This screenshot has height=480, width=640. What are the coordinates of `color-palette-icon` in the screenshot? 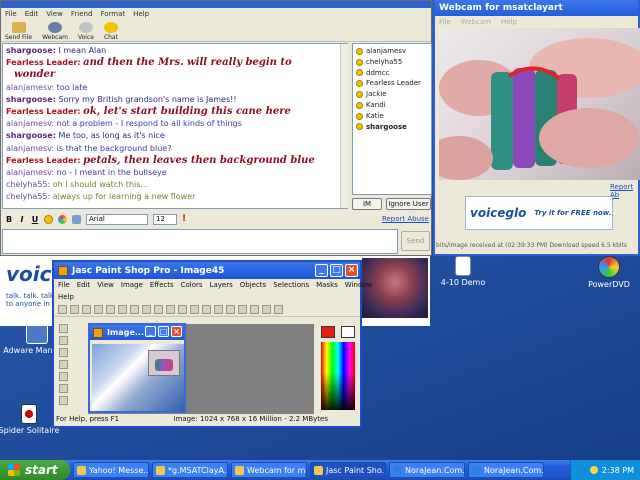 It's located at (266, 309).